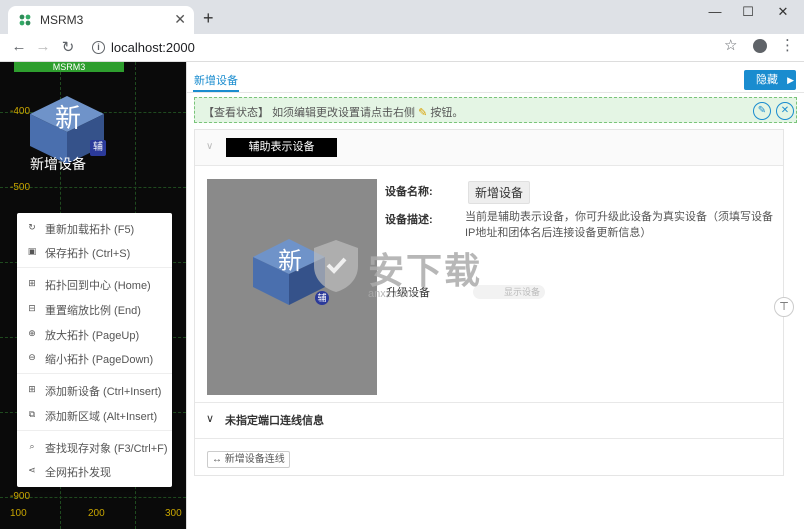 The height and width of the screenshot is (529, 804). What do you see at coordinates (99, 360) in the screenshot?
I see `menu-item-label: 缩小拓扑 (PageDown)` at bounding box center [99, 360].